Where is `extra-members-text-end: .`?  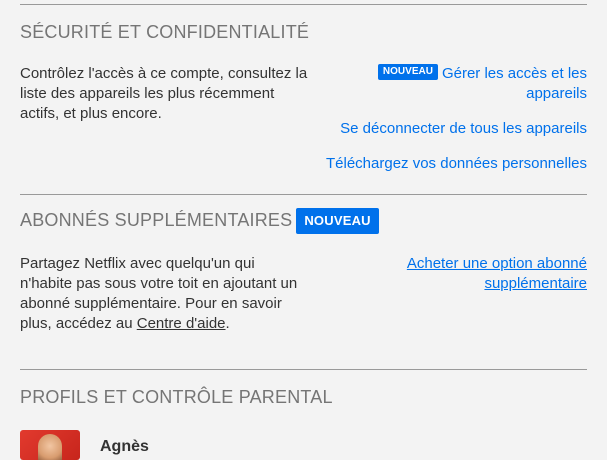
extra-members-text-end: . is located at coordinates (227, 323).